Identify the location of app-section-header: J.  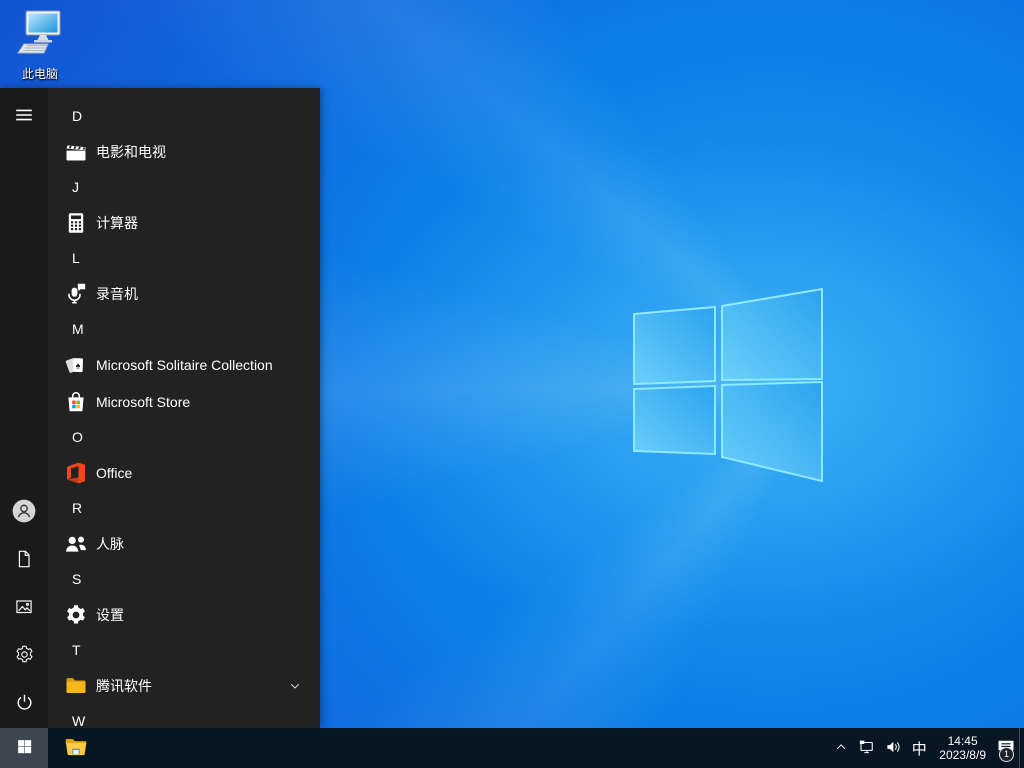
(184, 187).